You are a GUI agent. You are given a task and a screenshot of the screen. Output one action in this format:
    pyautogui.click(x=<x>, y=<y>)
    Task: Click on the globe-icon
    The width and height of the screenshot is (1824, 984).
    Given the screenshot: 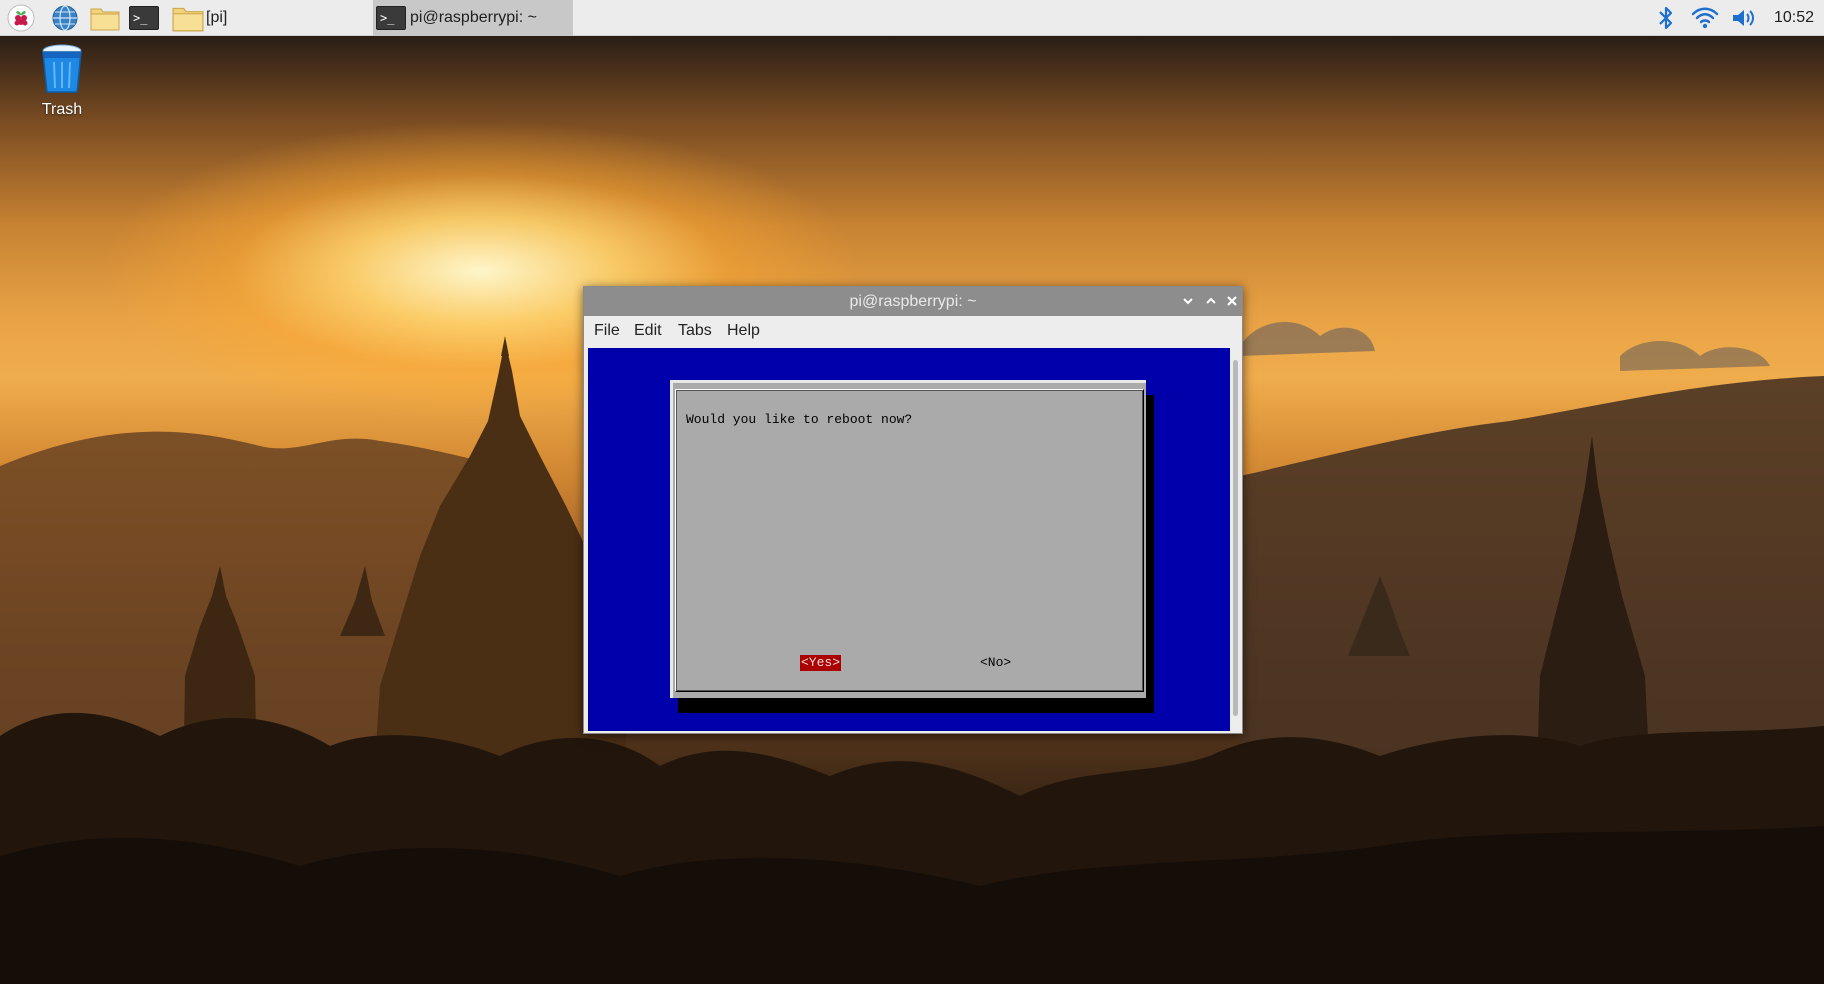 What is the action you would take?
    pyautogui.click(x=65, y=18)
    